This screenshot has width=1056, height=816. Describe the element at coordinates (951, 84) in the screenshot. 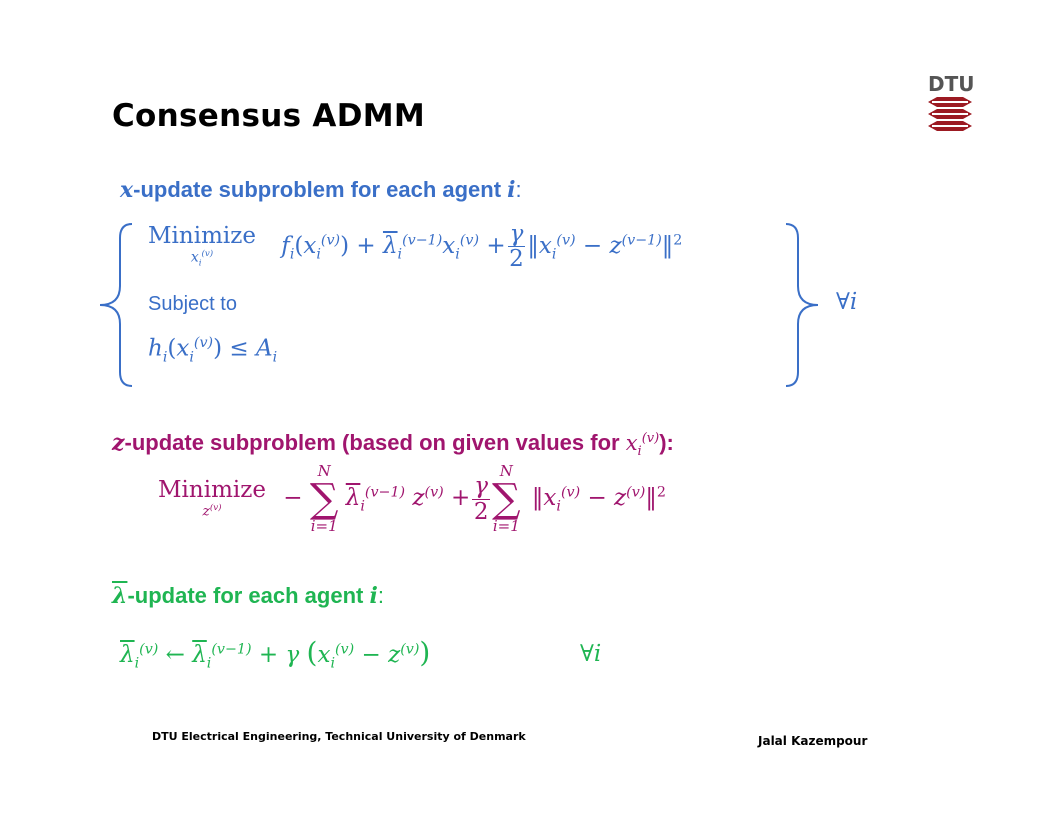

I see `dtu-logo-text: DTU` at that location.